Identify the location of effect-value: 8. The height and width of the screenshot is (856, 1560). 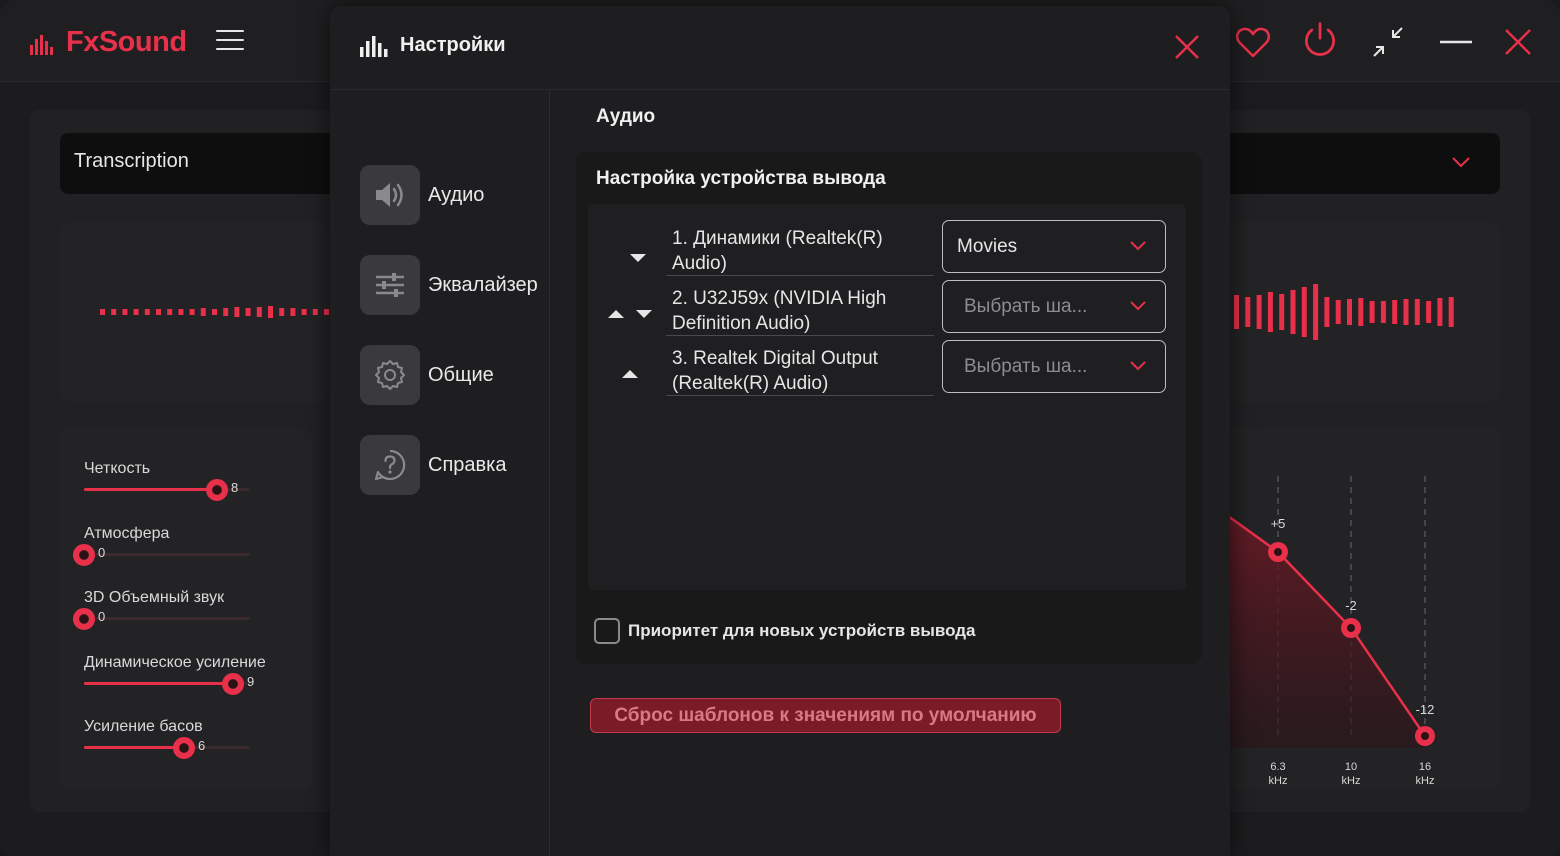
(235, 487).